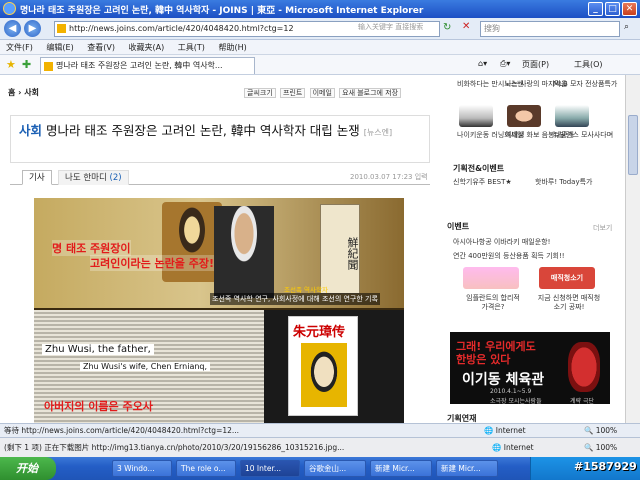 The width and height of the screenshot is (640, 480). I want to click on menu-file: 文件(F), so click(19, 46).